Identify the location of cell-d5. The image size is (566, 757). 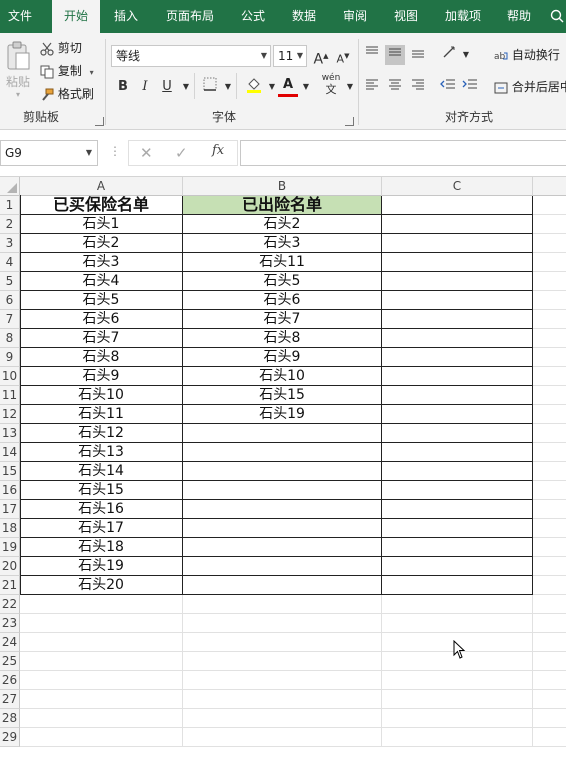
(549, 281).